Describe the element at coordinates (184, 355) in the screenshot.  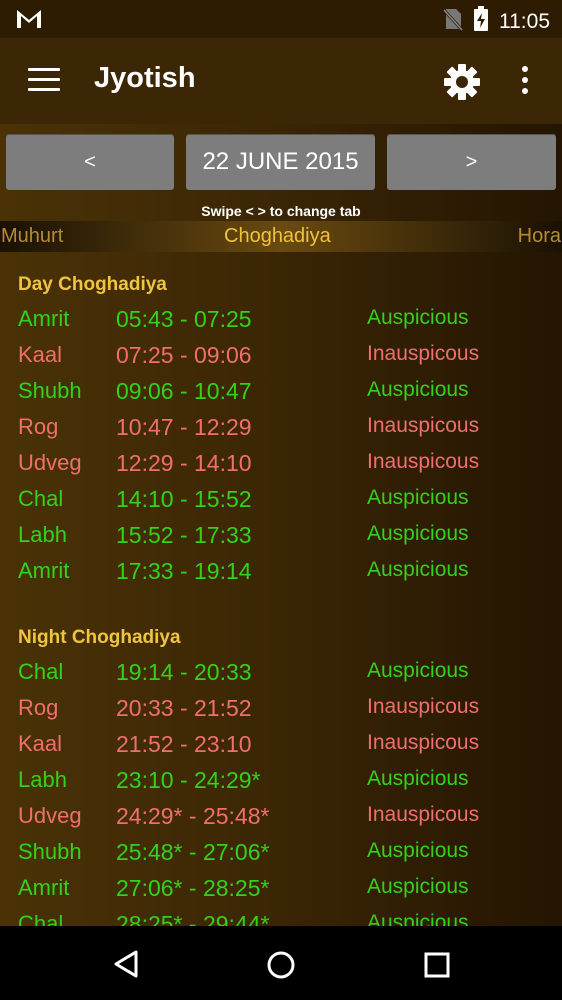
I see `period-time: 07:25 - 09:06` at that location.